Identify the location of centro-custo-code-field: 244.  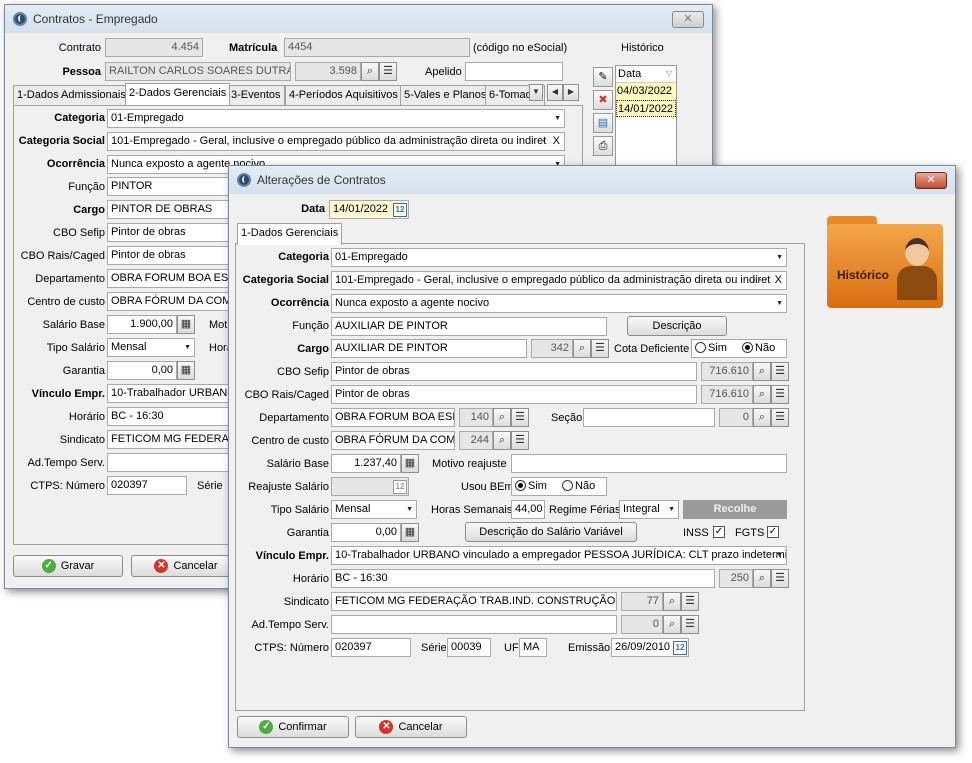
(476, 440).